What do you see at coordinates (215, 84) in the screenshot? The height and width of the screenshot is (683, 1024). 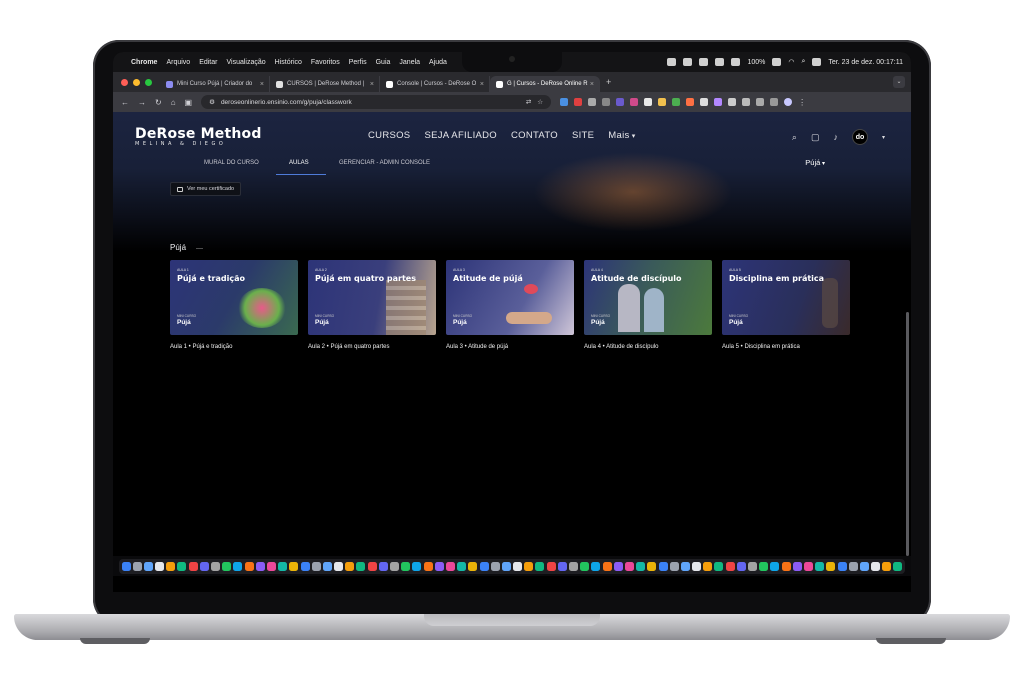 I see `browser-tab: Mini Curso Pújá | Criador do ×` at bounding box center [215, 84].